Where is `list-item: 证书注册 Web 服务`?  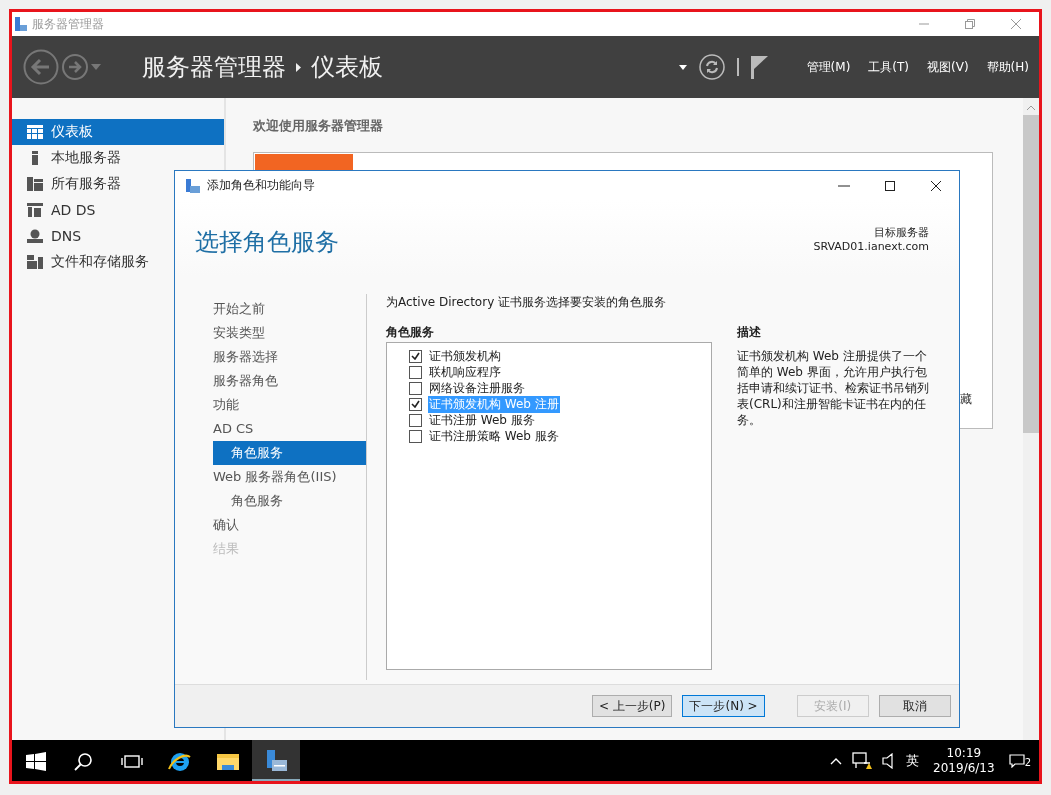 list-item: 证书注册 Web 服务 is located at coordinates (482, 420).